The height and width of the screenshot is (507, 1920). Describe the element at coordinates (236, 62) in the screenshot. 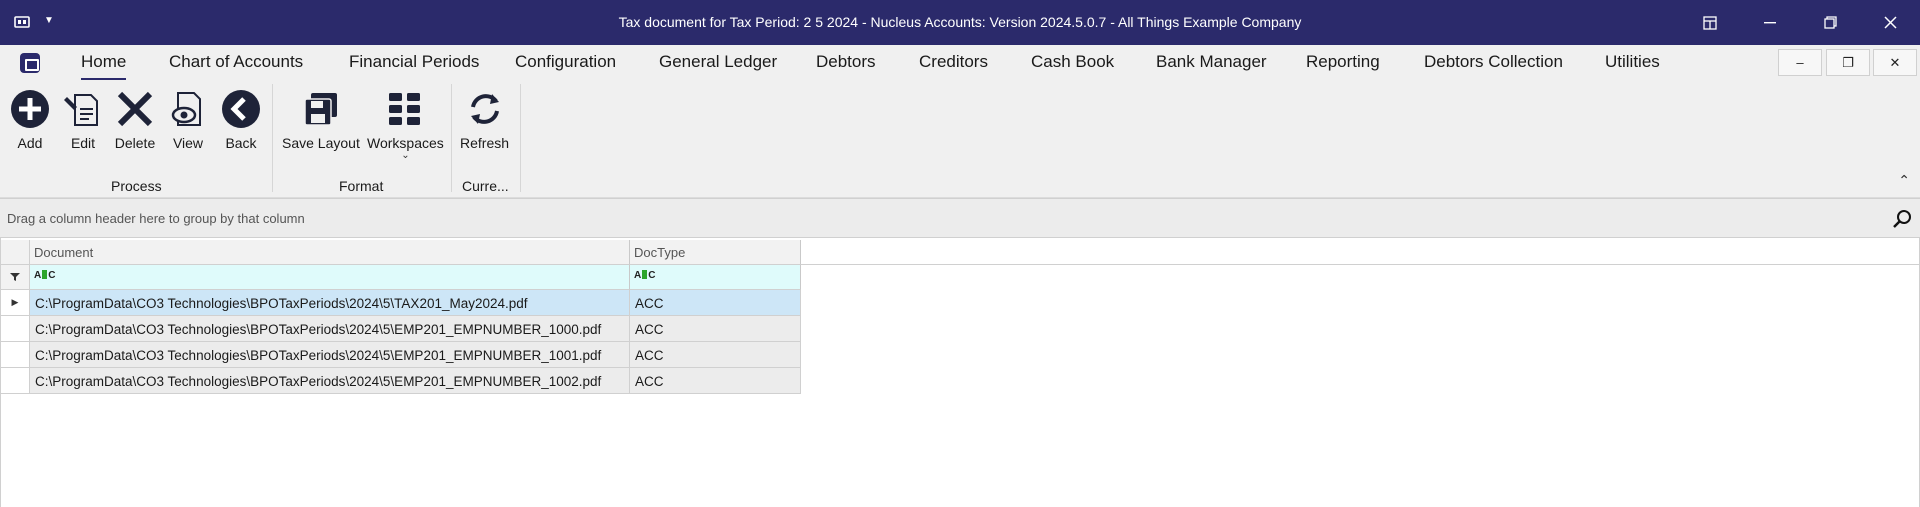

I see `menu-chart-of-accounts: Chart of Accounts` at that location.